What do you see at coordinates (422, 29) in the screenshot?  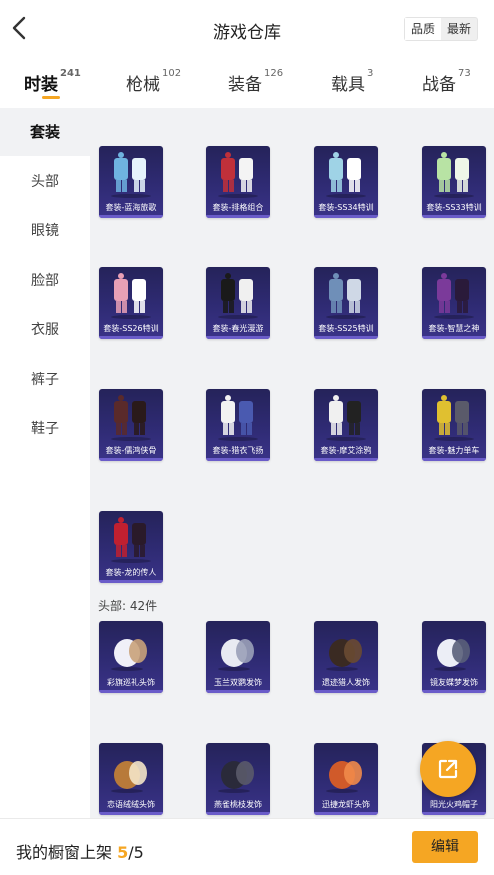 I see `sort-option-quality: 品质` at bounding box center [422, 29].